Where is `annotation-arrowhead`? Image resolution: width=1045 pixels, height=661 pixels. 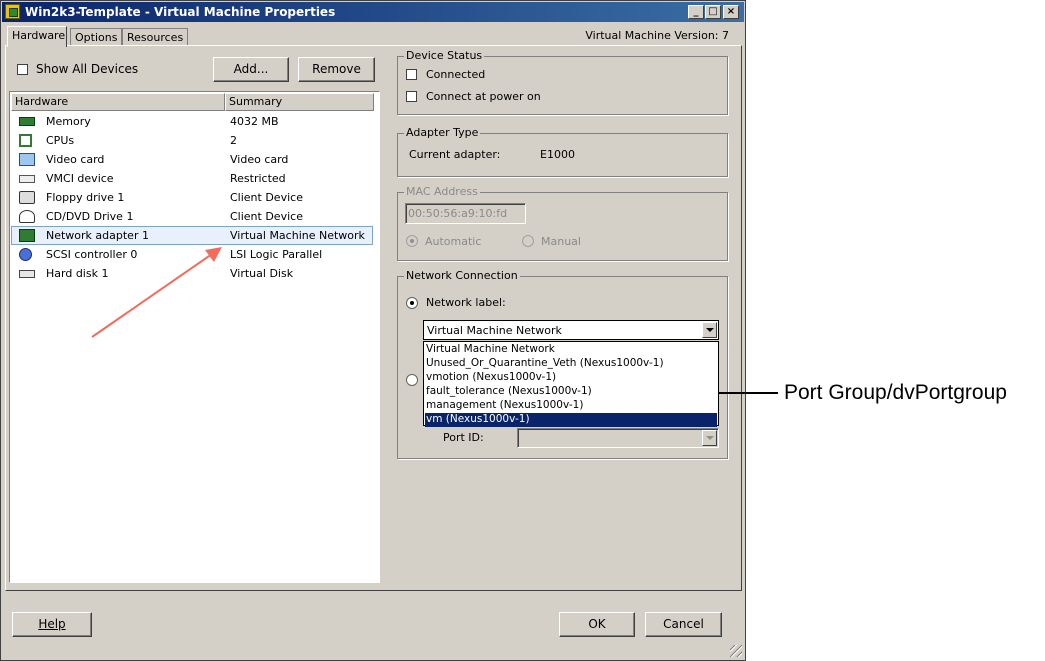 annotation-arrowhead is located at coordinates (213, 254).